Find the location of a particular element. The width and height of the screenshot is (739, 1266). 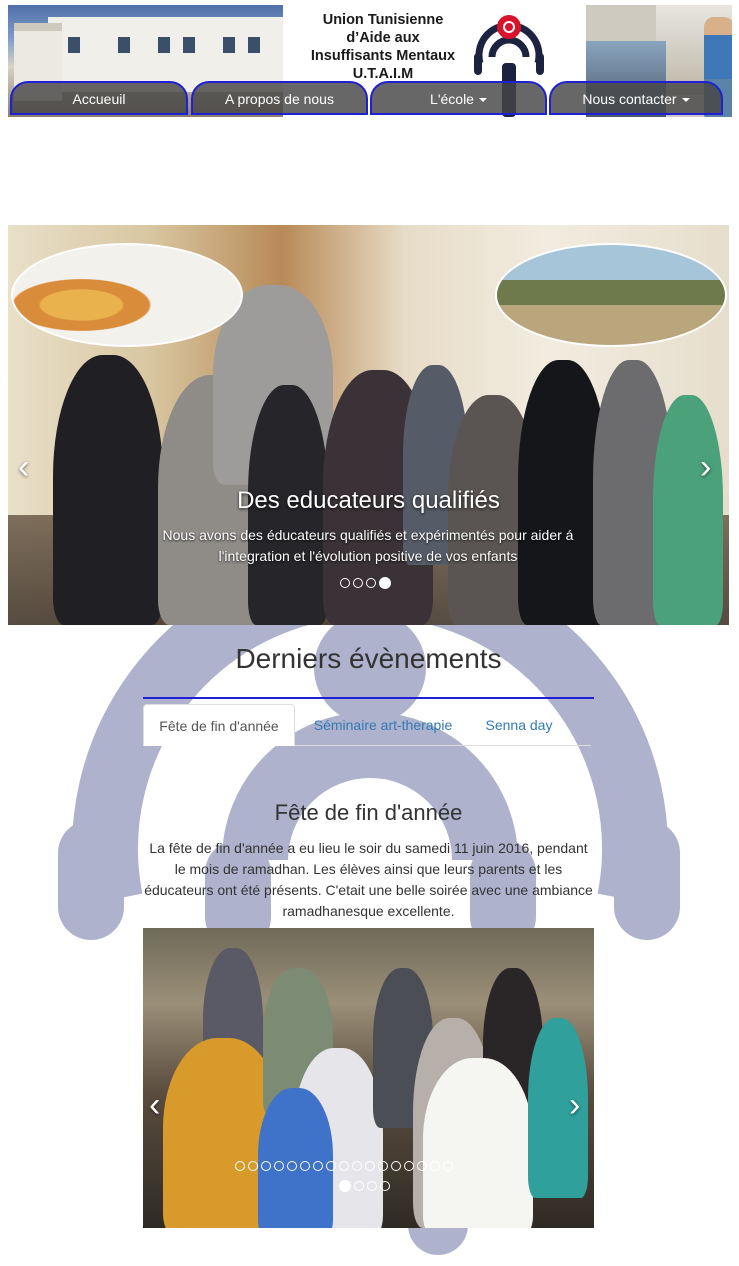

nav-accueil: Accueuil is located at coordinates (99, 98).